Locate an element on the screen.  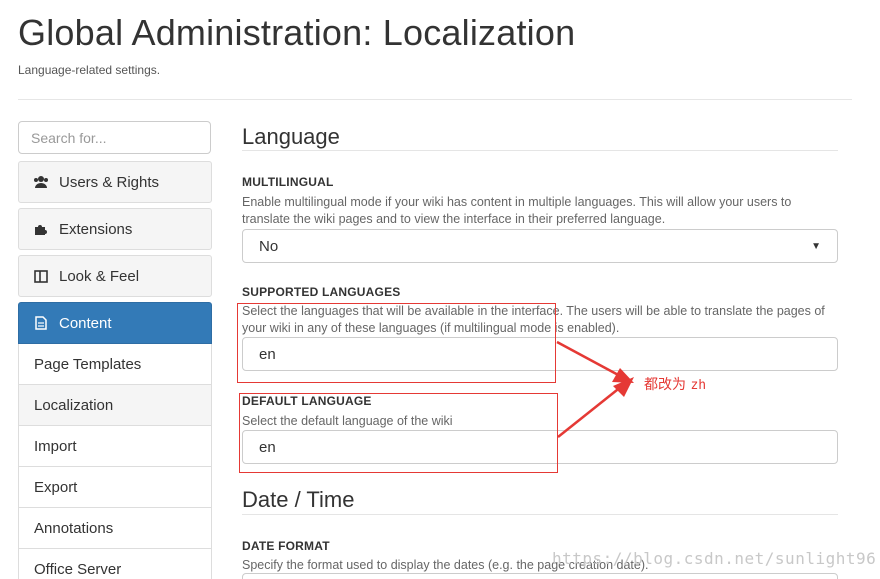
annotation-note: 都改为 zh is located at coordinates (675, 384).